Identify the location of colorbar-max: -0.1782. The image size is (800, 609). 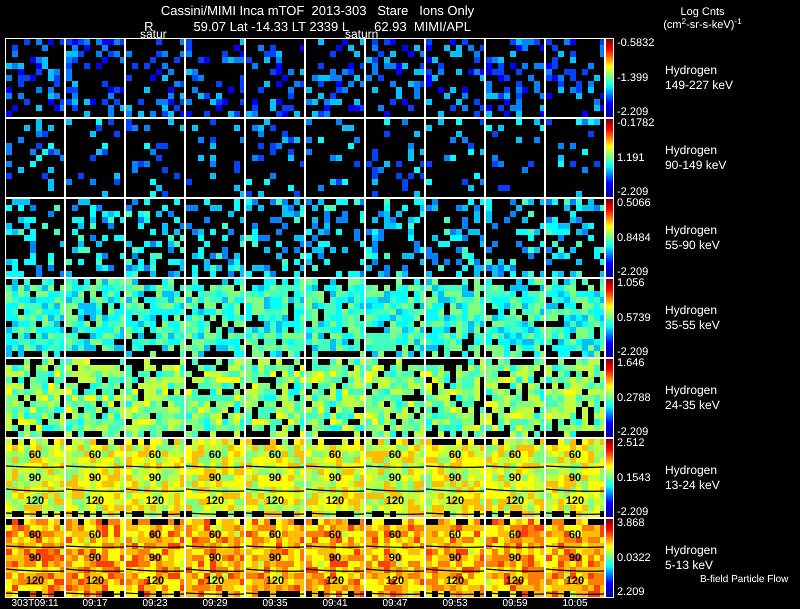
(635, 123).